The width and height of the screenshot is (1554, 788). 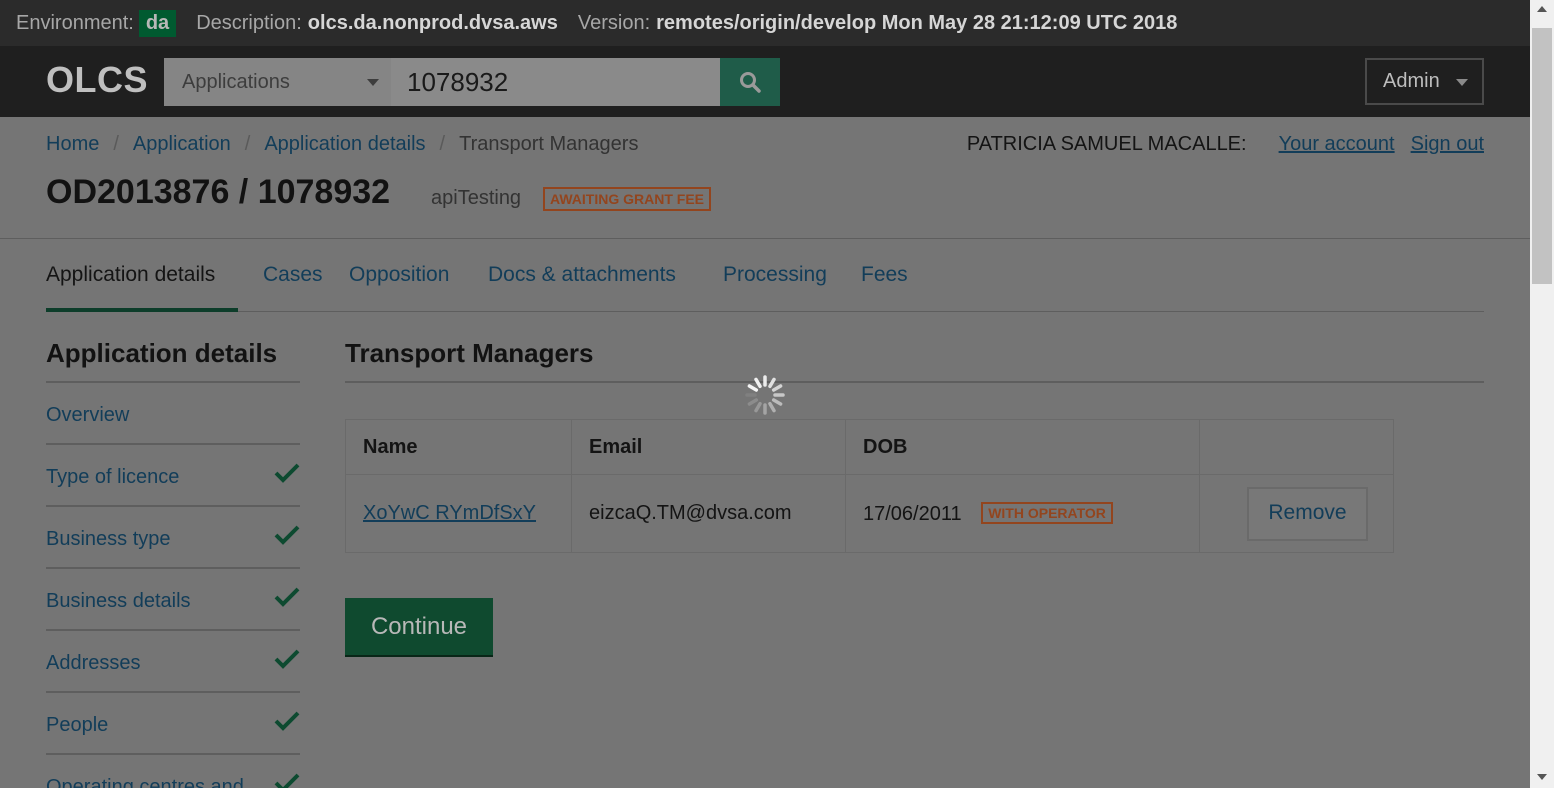 I want to click on tab-fees: Fees, so click(x=884, y=275).